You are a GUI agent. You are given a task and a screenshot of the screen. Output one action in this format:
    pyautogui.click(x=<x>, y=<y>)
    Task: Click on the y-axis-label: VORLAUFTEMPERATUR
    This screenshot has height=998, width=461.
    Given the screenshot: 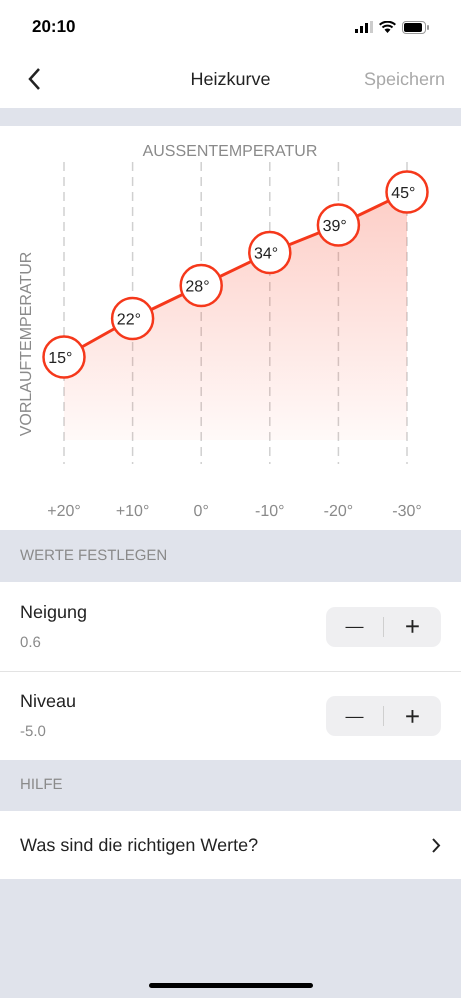 What is the action you would take?
    pyautogui.click(x=26, y=344)
    